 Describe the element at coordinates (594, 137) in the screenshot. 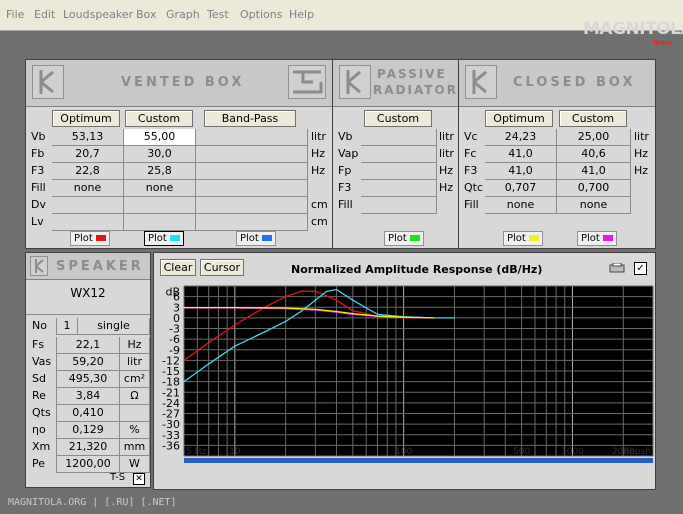

I see `closed-custom-value: 25,00` at that location.